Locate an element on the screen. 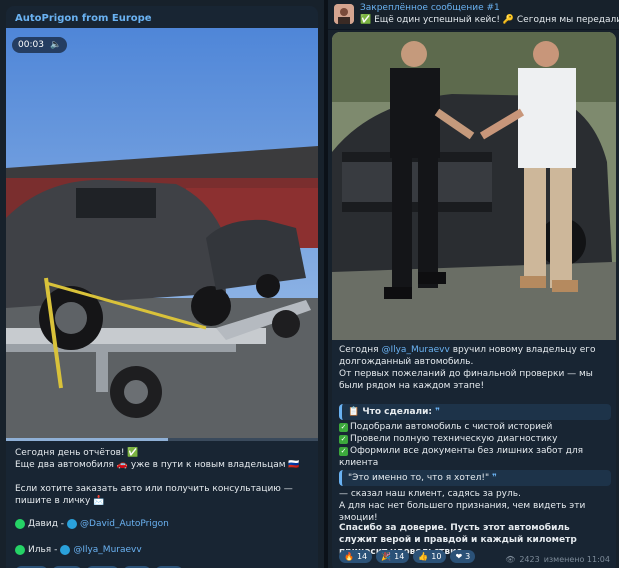 The image size is (619, 568). mute-icon: 🔈 is located at coordinates (55, 45).